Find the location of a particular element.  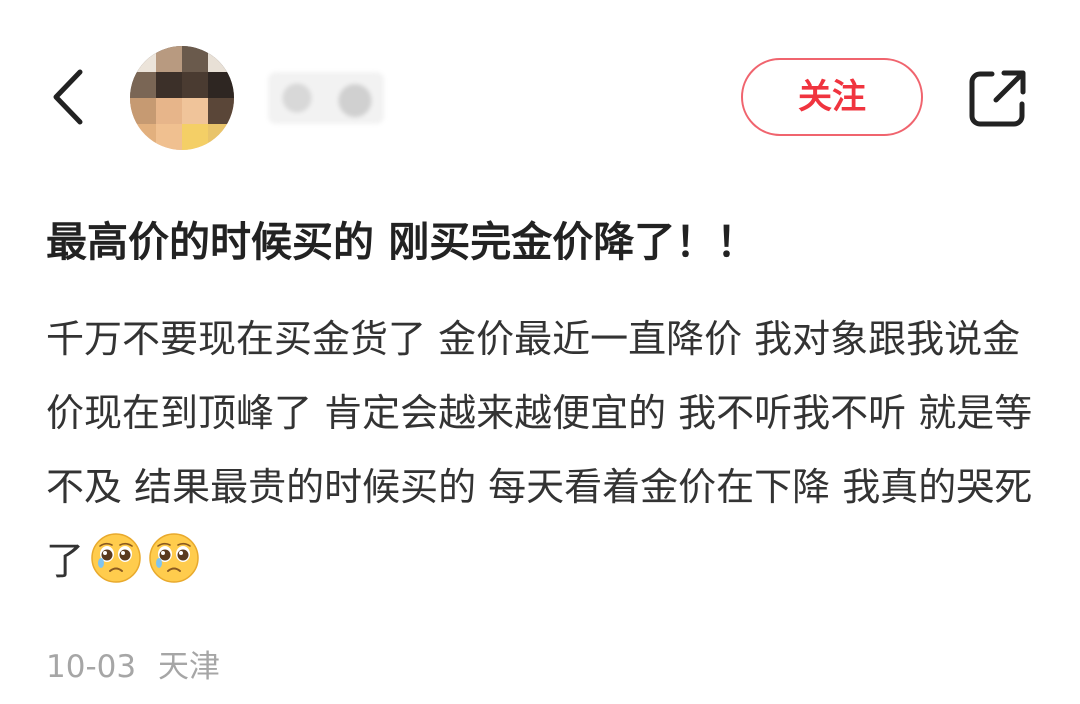

post-meta: 10-03 天津 is located at coordinates (133, 667).